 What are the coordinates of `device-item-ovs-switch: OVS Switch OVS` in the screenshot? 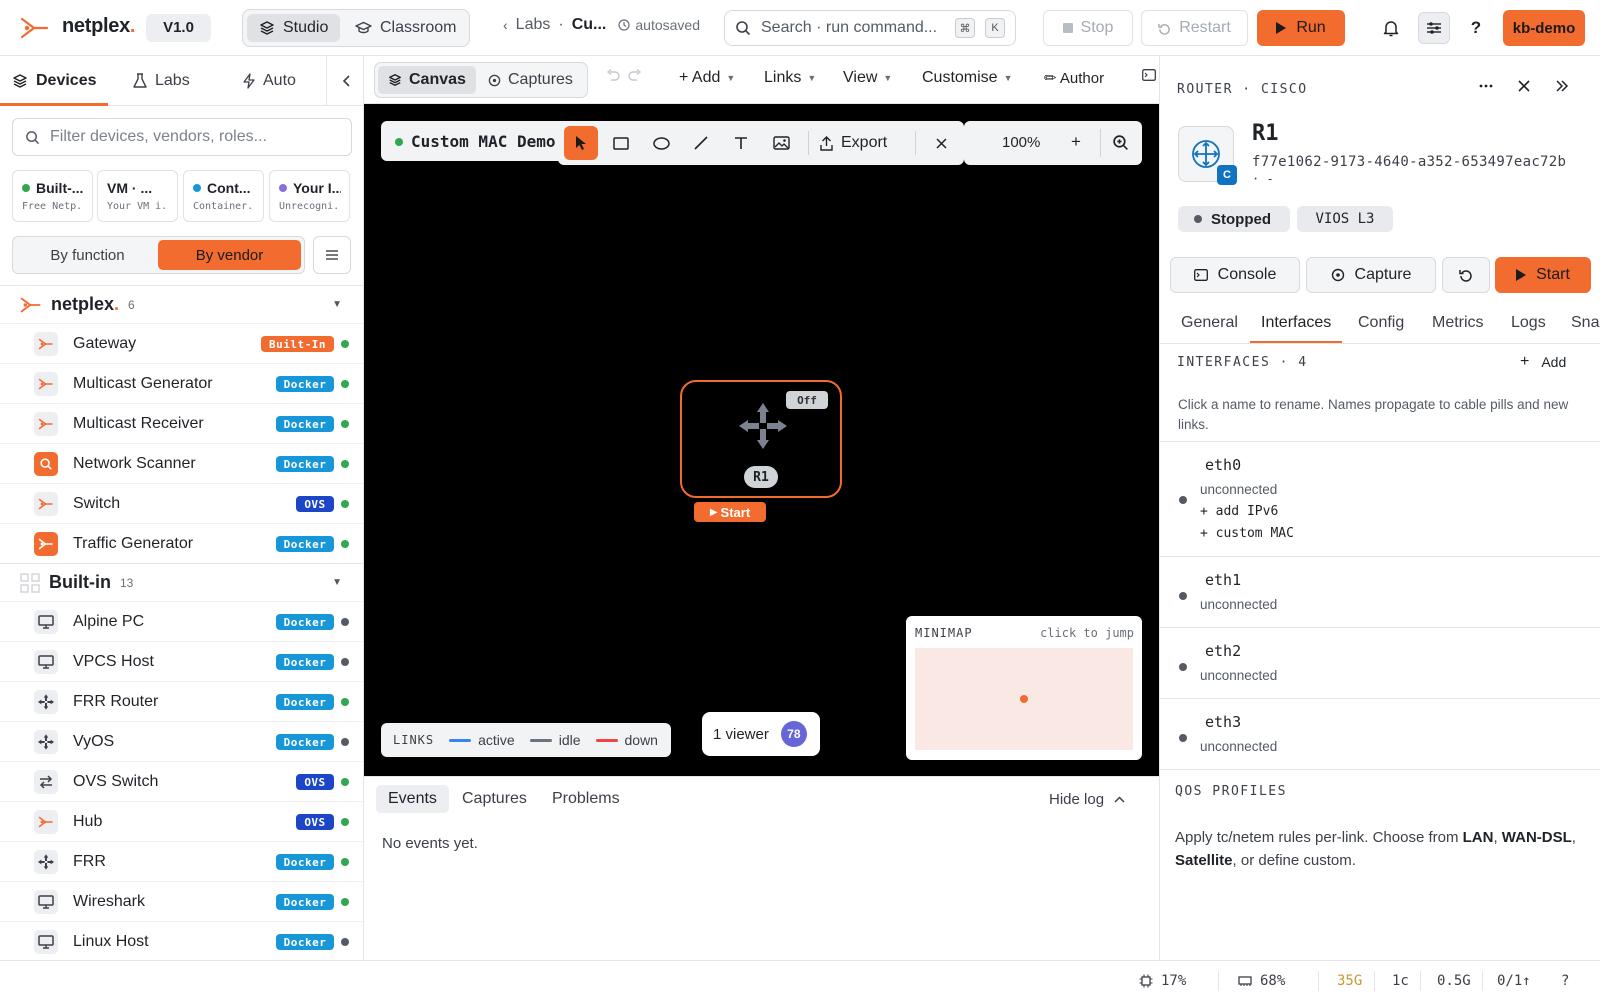 It's located at (181, 781).